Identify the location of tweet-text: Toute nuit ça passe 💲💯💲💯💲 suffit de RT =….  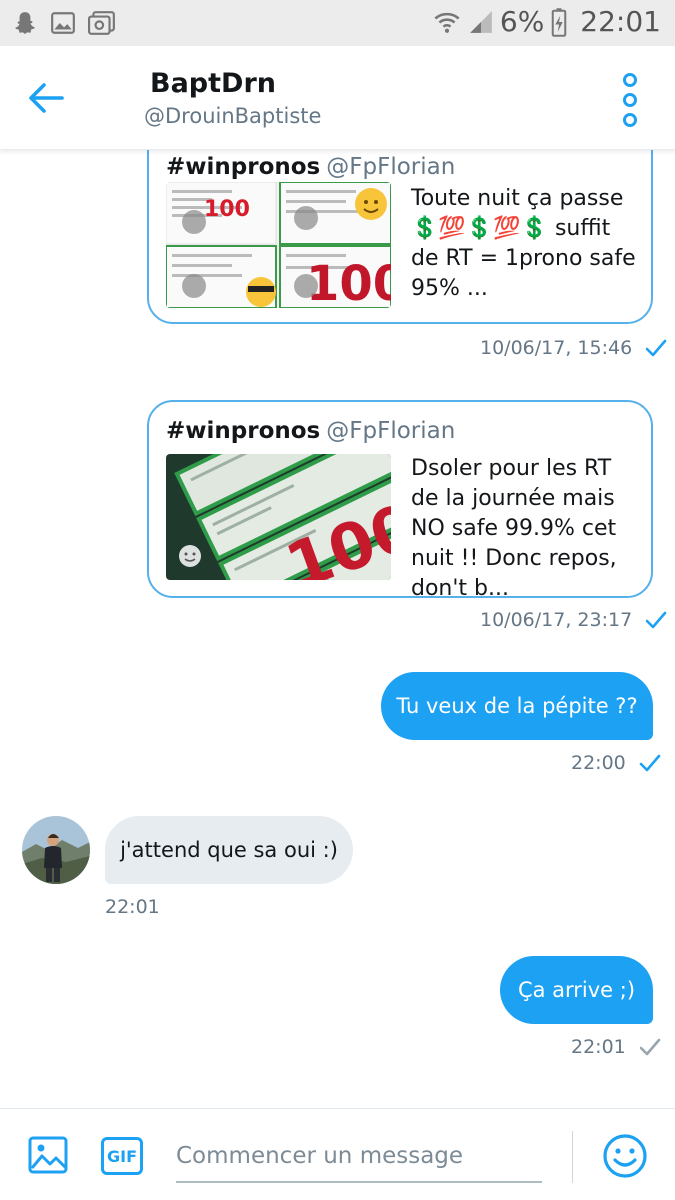
(523, 243).